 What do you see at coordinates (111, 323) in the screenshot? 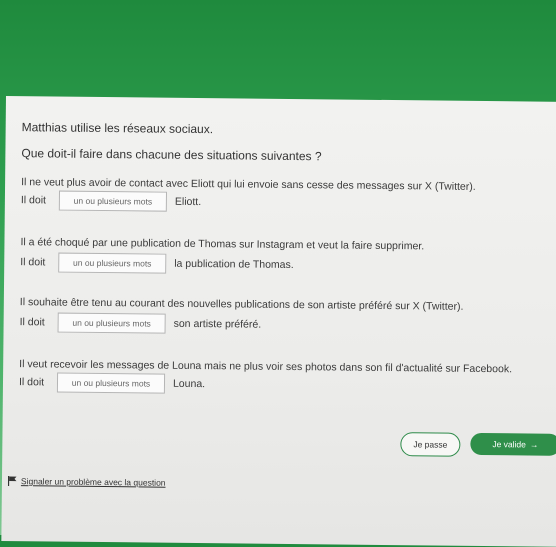
I see `answer-field-3: un ou plusieurs mots` at bounding box center [111, 323].